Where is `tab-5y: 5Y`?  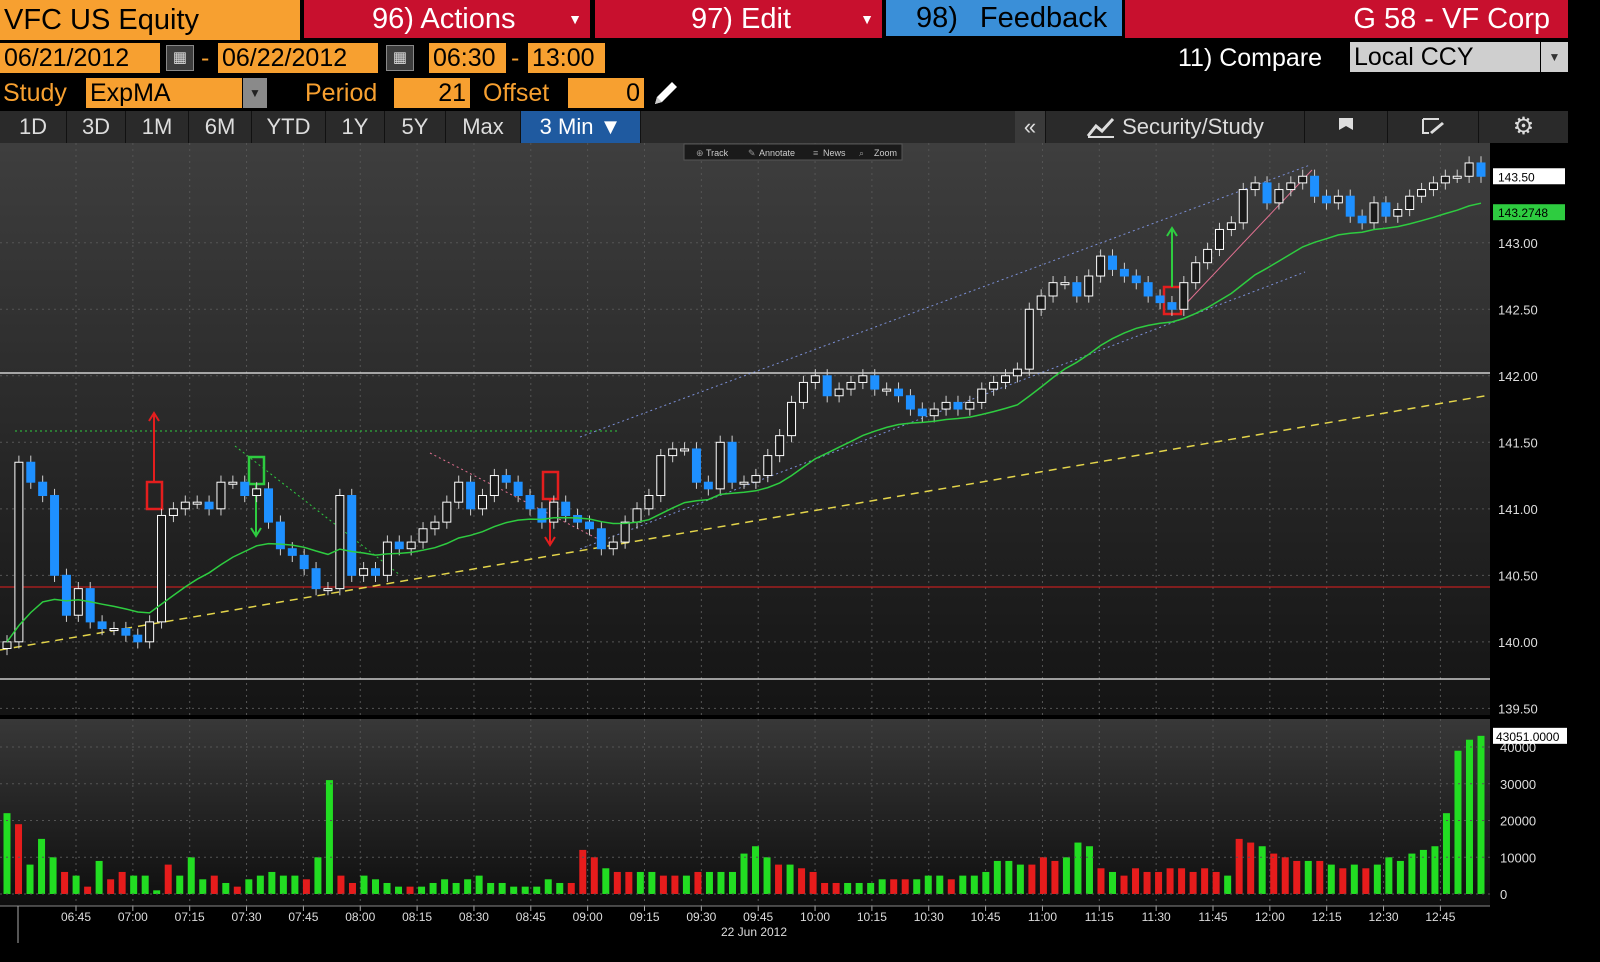 tab-5y: 5Y is located at coordinates (415, 127).